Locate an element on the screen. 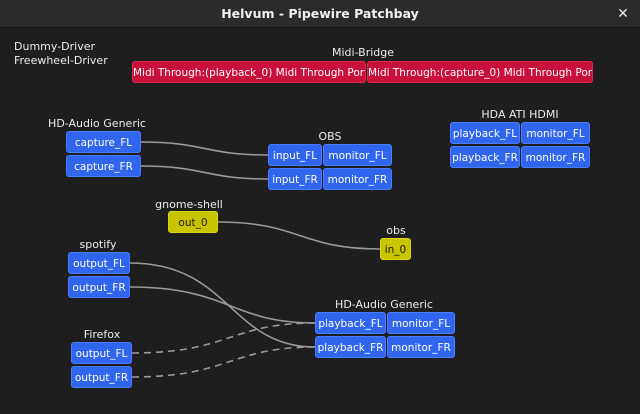  node-title-gnome-shell: gnome-shell is located at coordinates (189, 204).